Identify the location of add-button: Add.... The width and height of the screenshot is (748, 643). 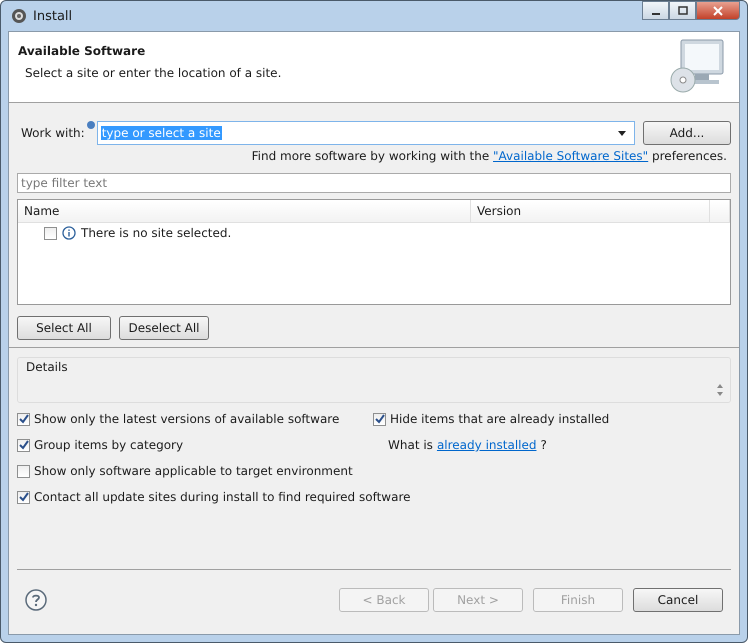
(687, 133).